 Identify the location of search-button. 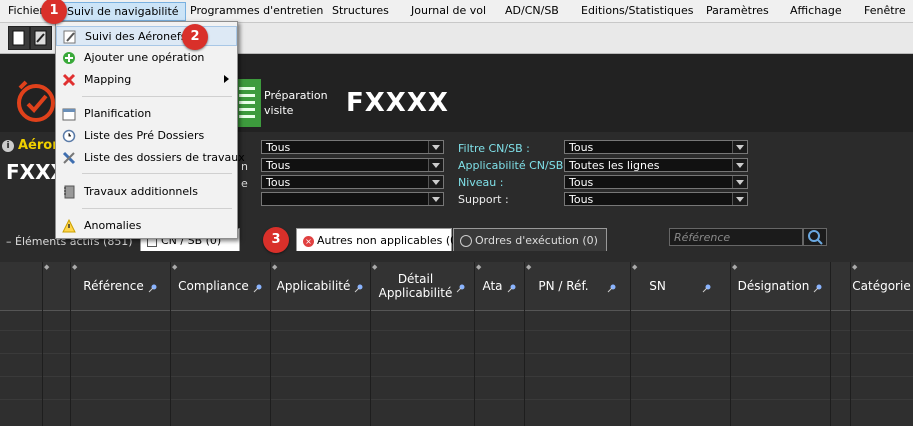
(815, 237).